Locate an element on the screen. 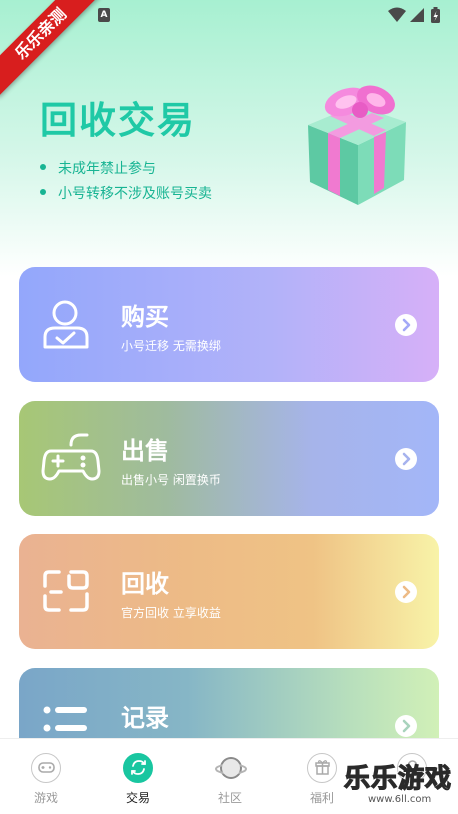 Image resolution: width=458 pixels, height=814 pixels. notice-text: 未成年禁止参与 is located at coordinates (107, 169).